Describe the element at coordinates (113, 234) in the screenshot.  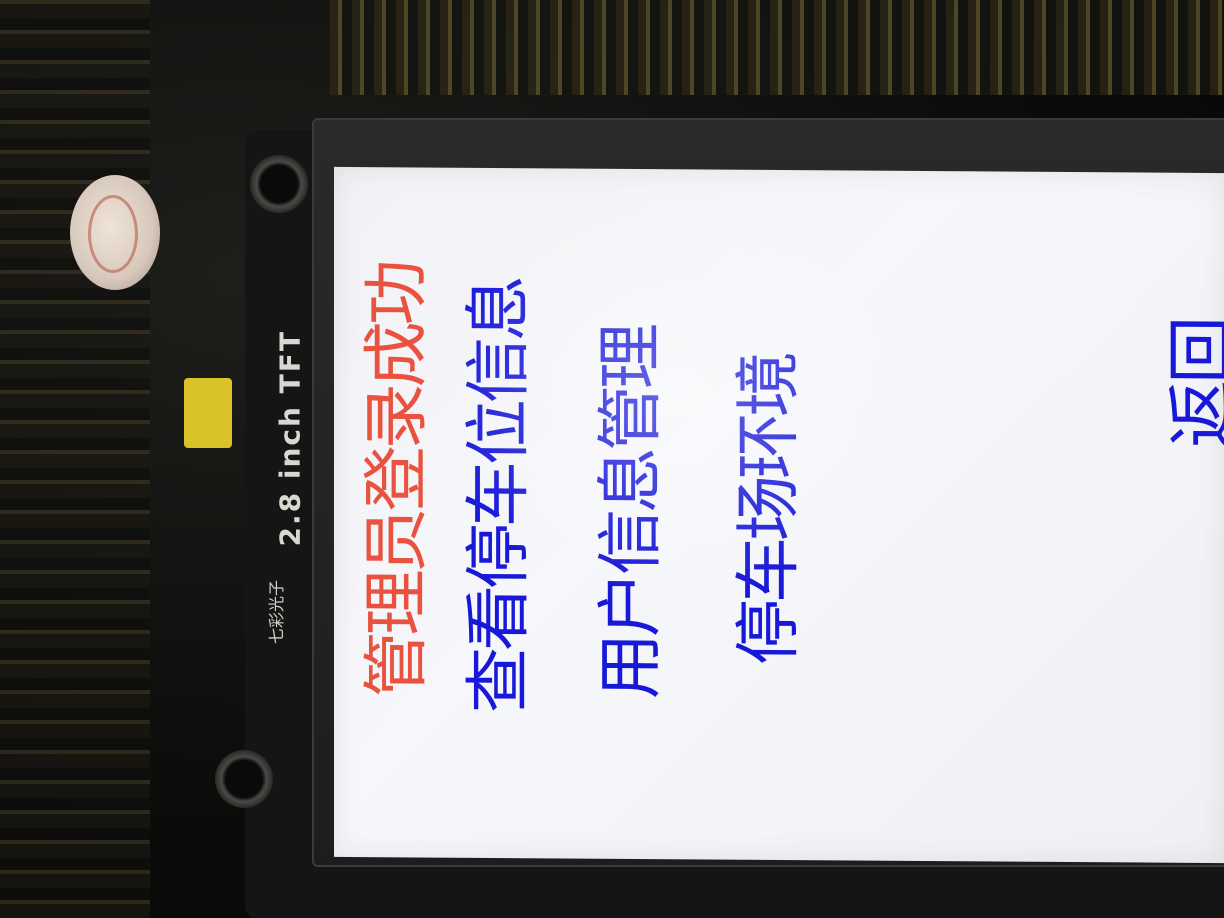
I see `buzzer-label-mark` at that location.